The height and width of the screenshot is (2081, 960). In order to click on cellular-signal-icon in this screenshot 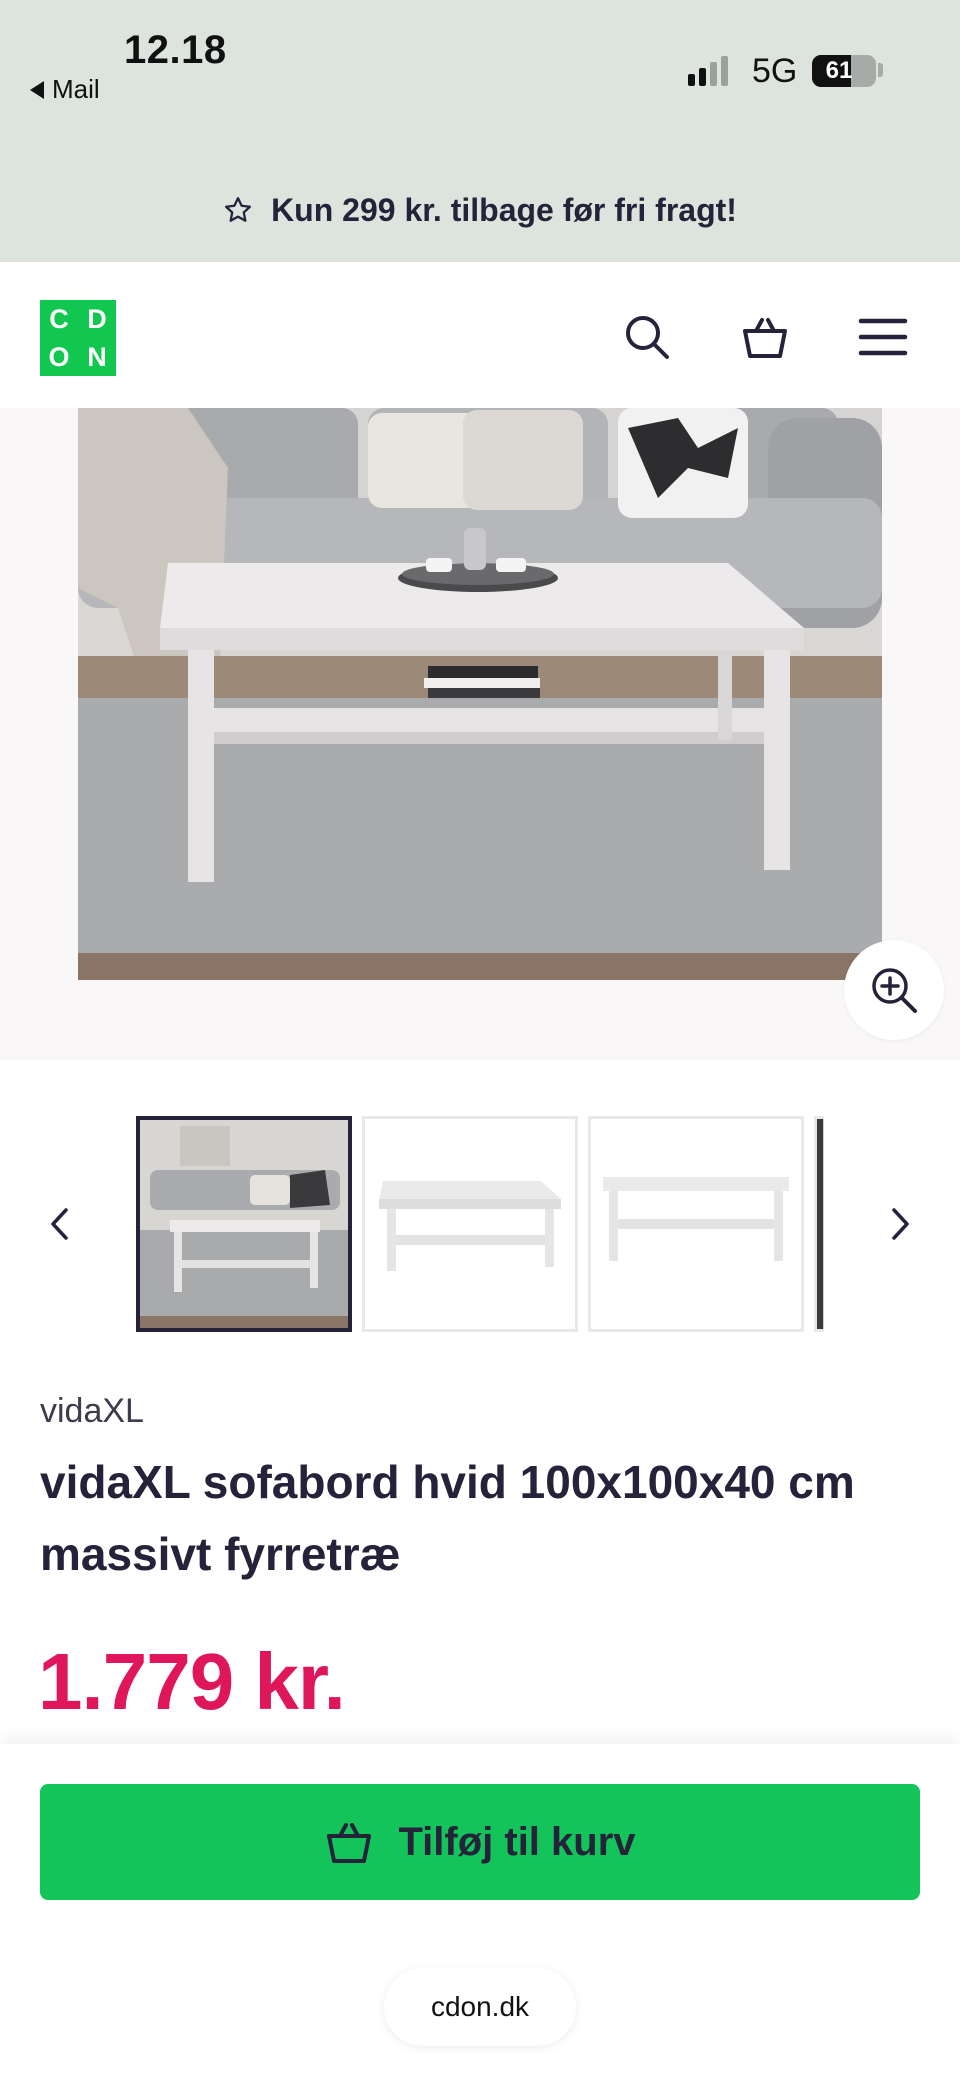, I will do `click(708, 71)`.